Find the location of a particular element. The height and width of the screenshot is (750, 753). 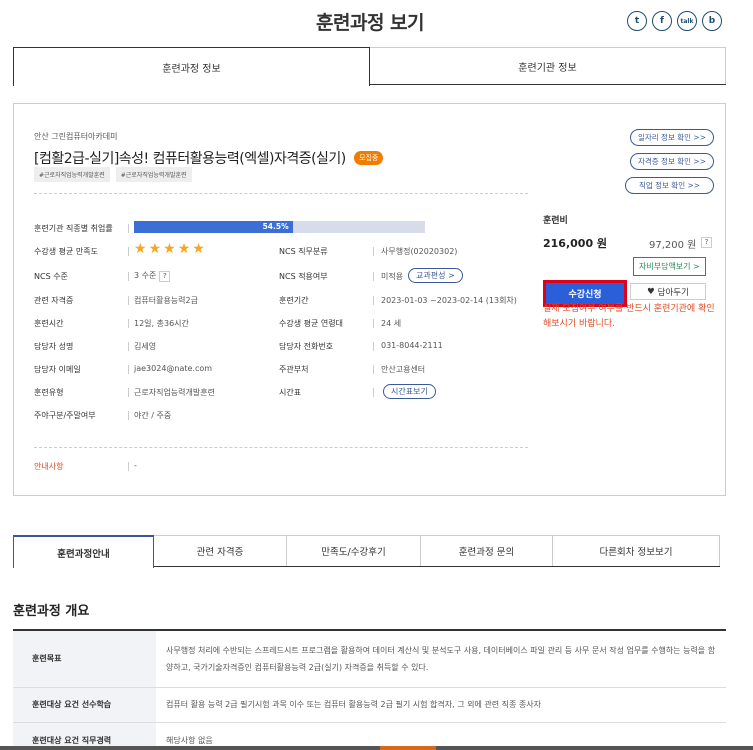

employment-rate-value: 54.5% is located at coordinates (275, 226).